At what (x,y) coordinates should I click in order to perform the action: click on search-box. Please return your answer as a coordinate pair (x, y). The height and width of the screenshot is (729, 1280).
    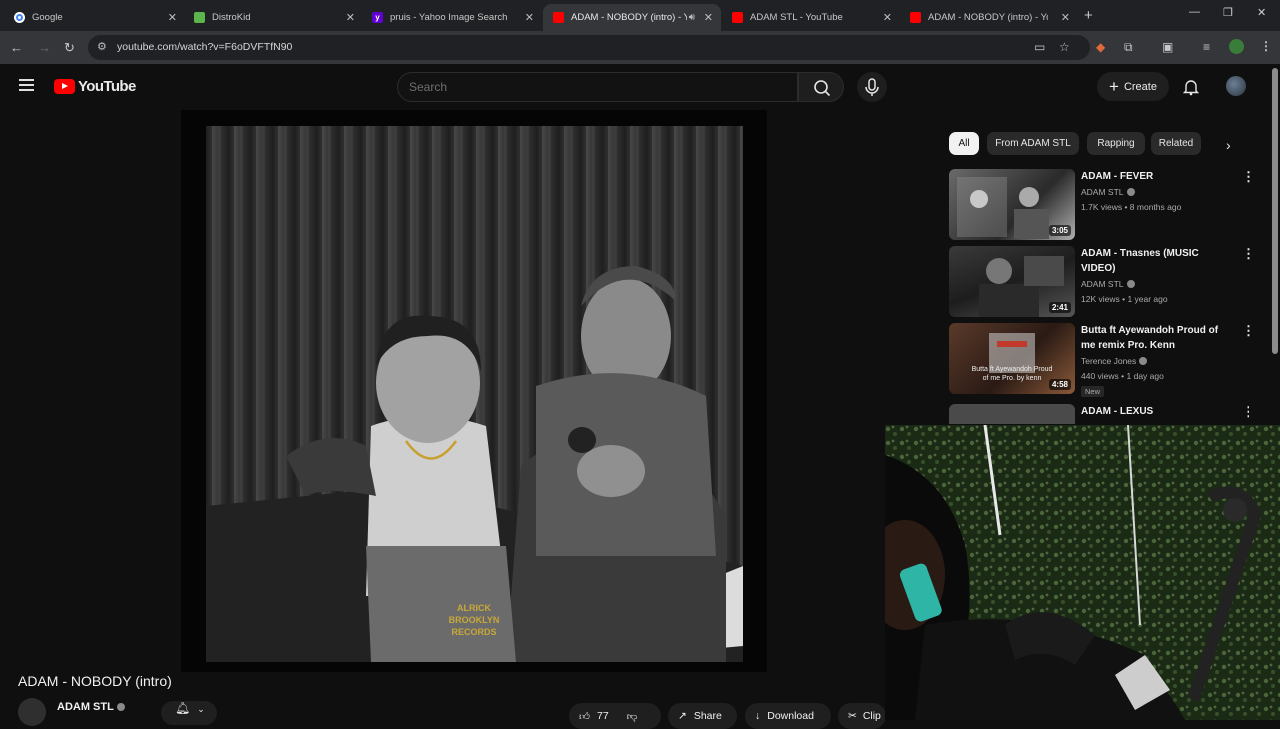
    Looking at the image, I should click on (597, 87).